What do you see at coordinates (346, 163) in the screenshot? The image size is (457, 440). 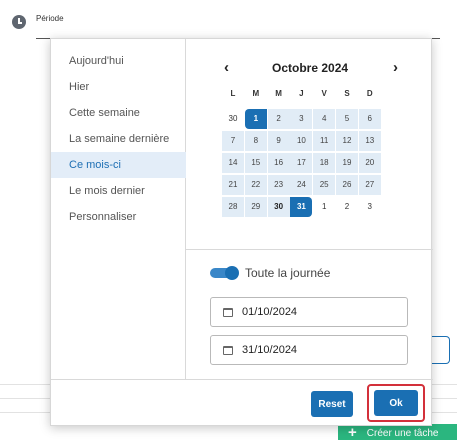 I see `calendar-day: 19` at bounding box center [346, 163].